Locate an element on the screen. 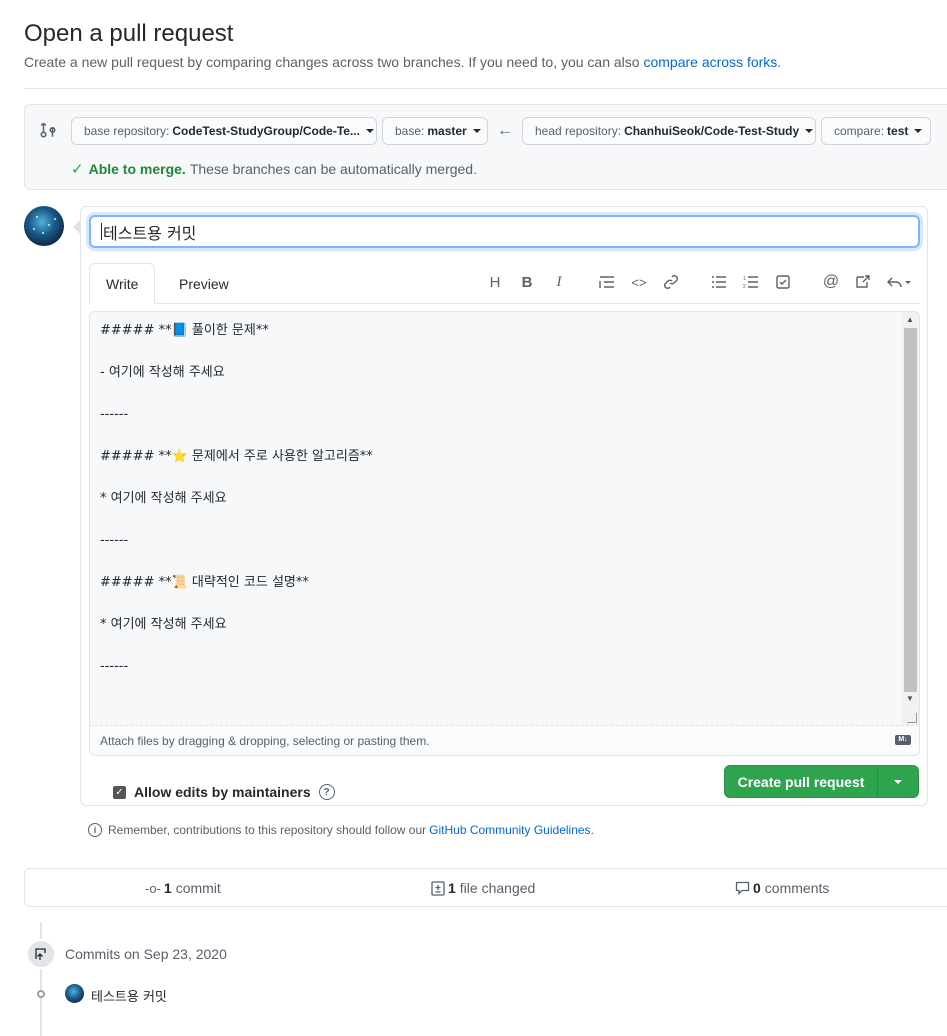  head-repository-value: ChanhuiSeok/Code-Test-Study is located at coordinates (712, 131).